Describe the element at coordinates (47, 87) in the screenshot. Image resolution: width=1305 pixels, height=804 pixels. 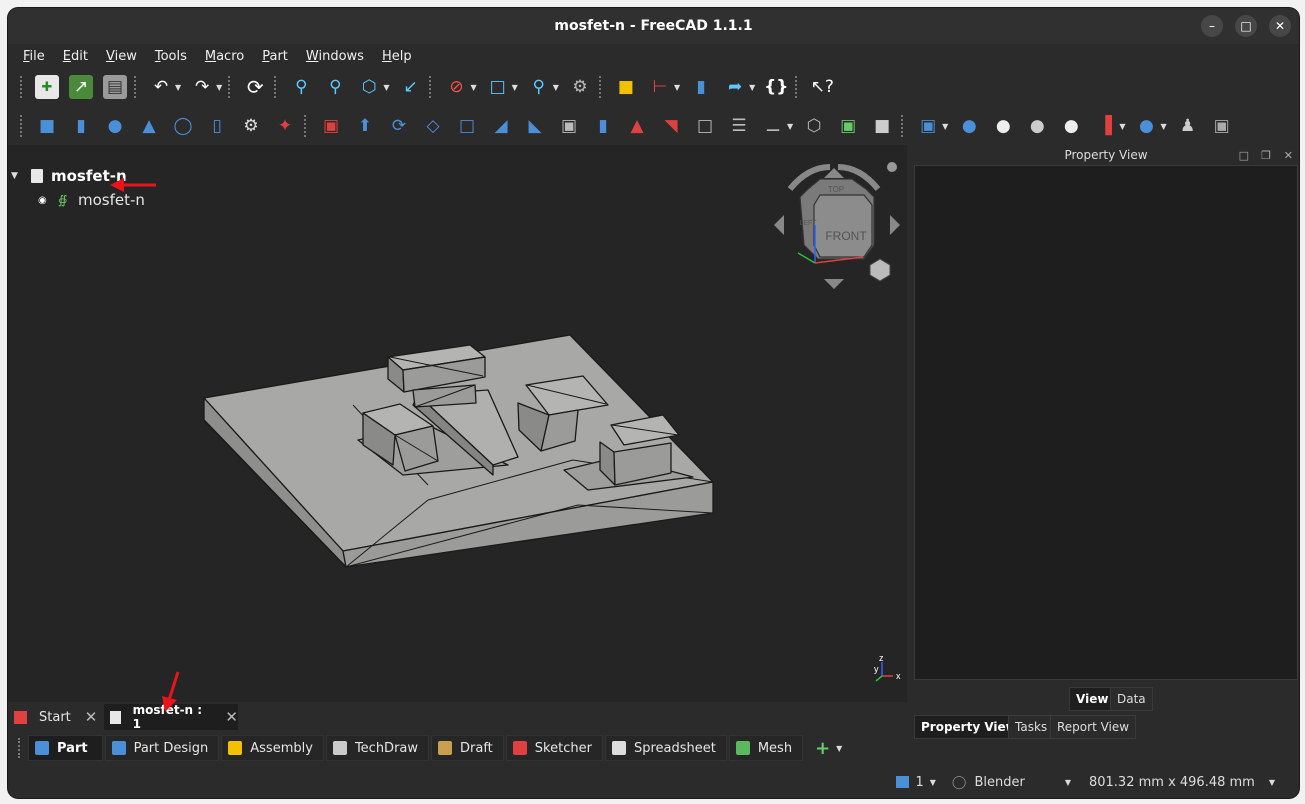
I see `new-file-icon: ✚` at that location.